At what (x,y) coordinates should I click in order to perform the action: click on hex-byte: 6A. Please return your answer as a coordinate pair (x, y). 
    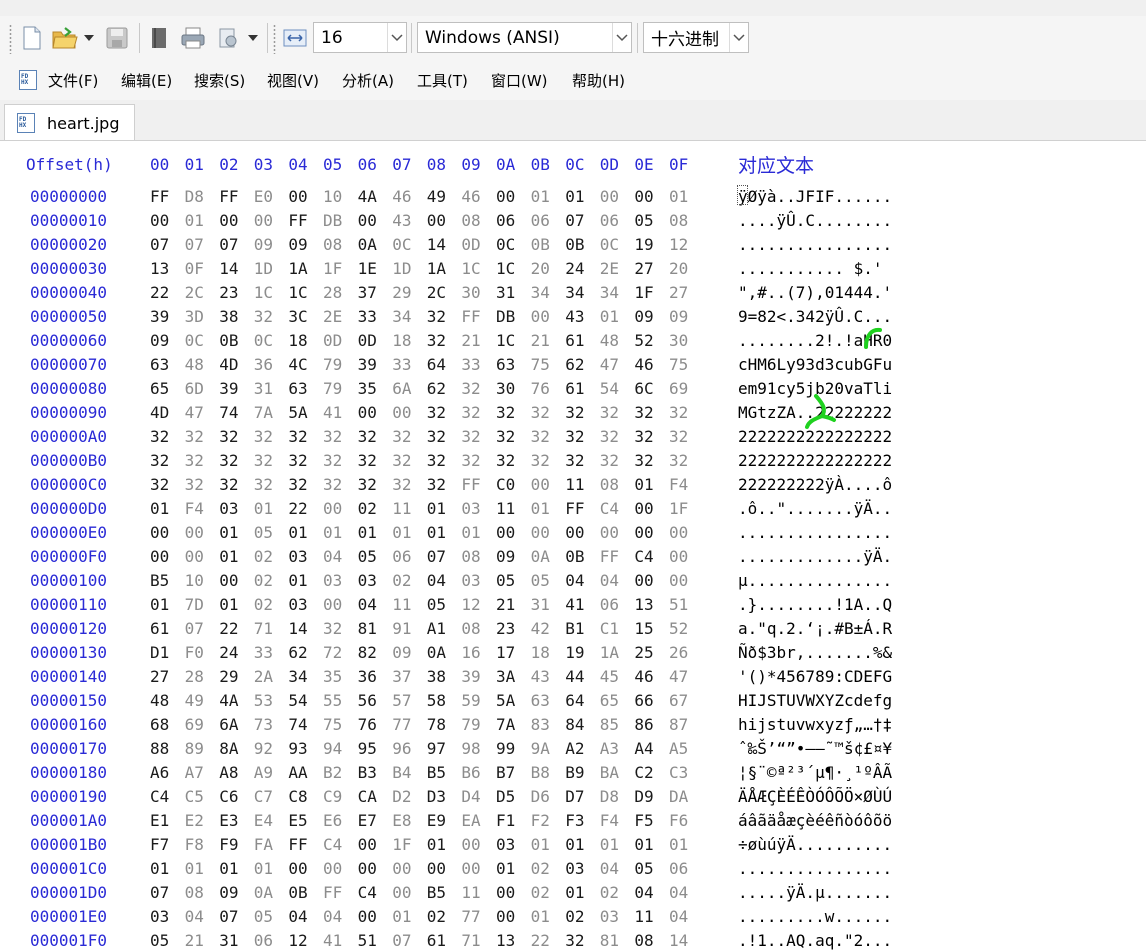
    Looking at the image, I should click on (401, 388).